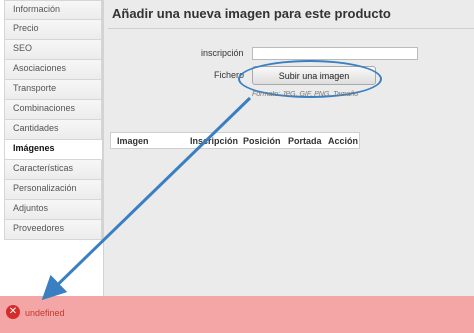 The width and height of the screenshot is (474, 333). What do you see at coordinates (45, 313) in the screenshot?
I see `error-message: undefined` at bounding box center [45, 313].